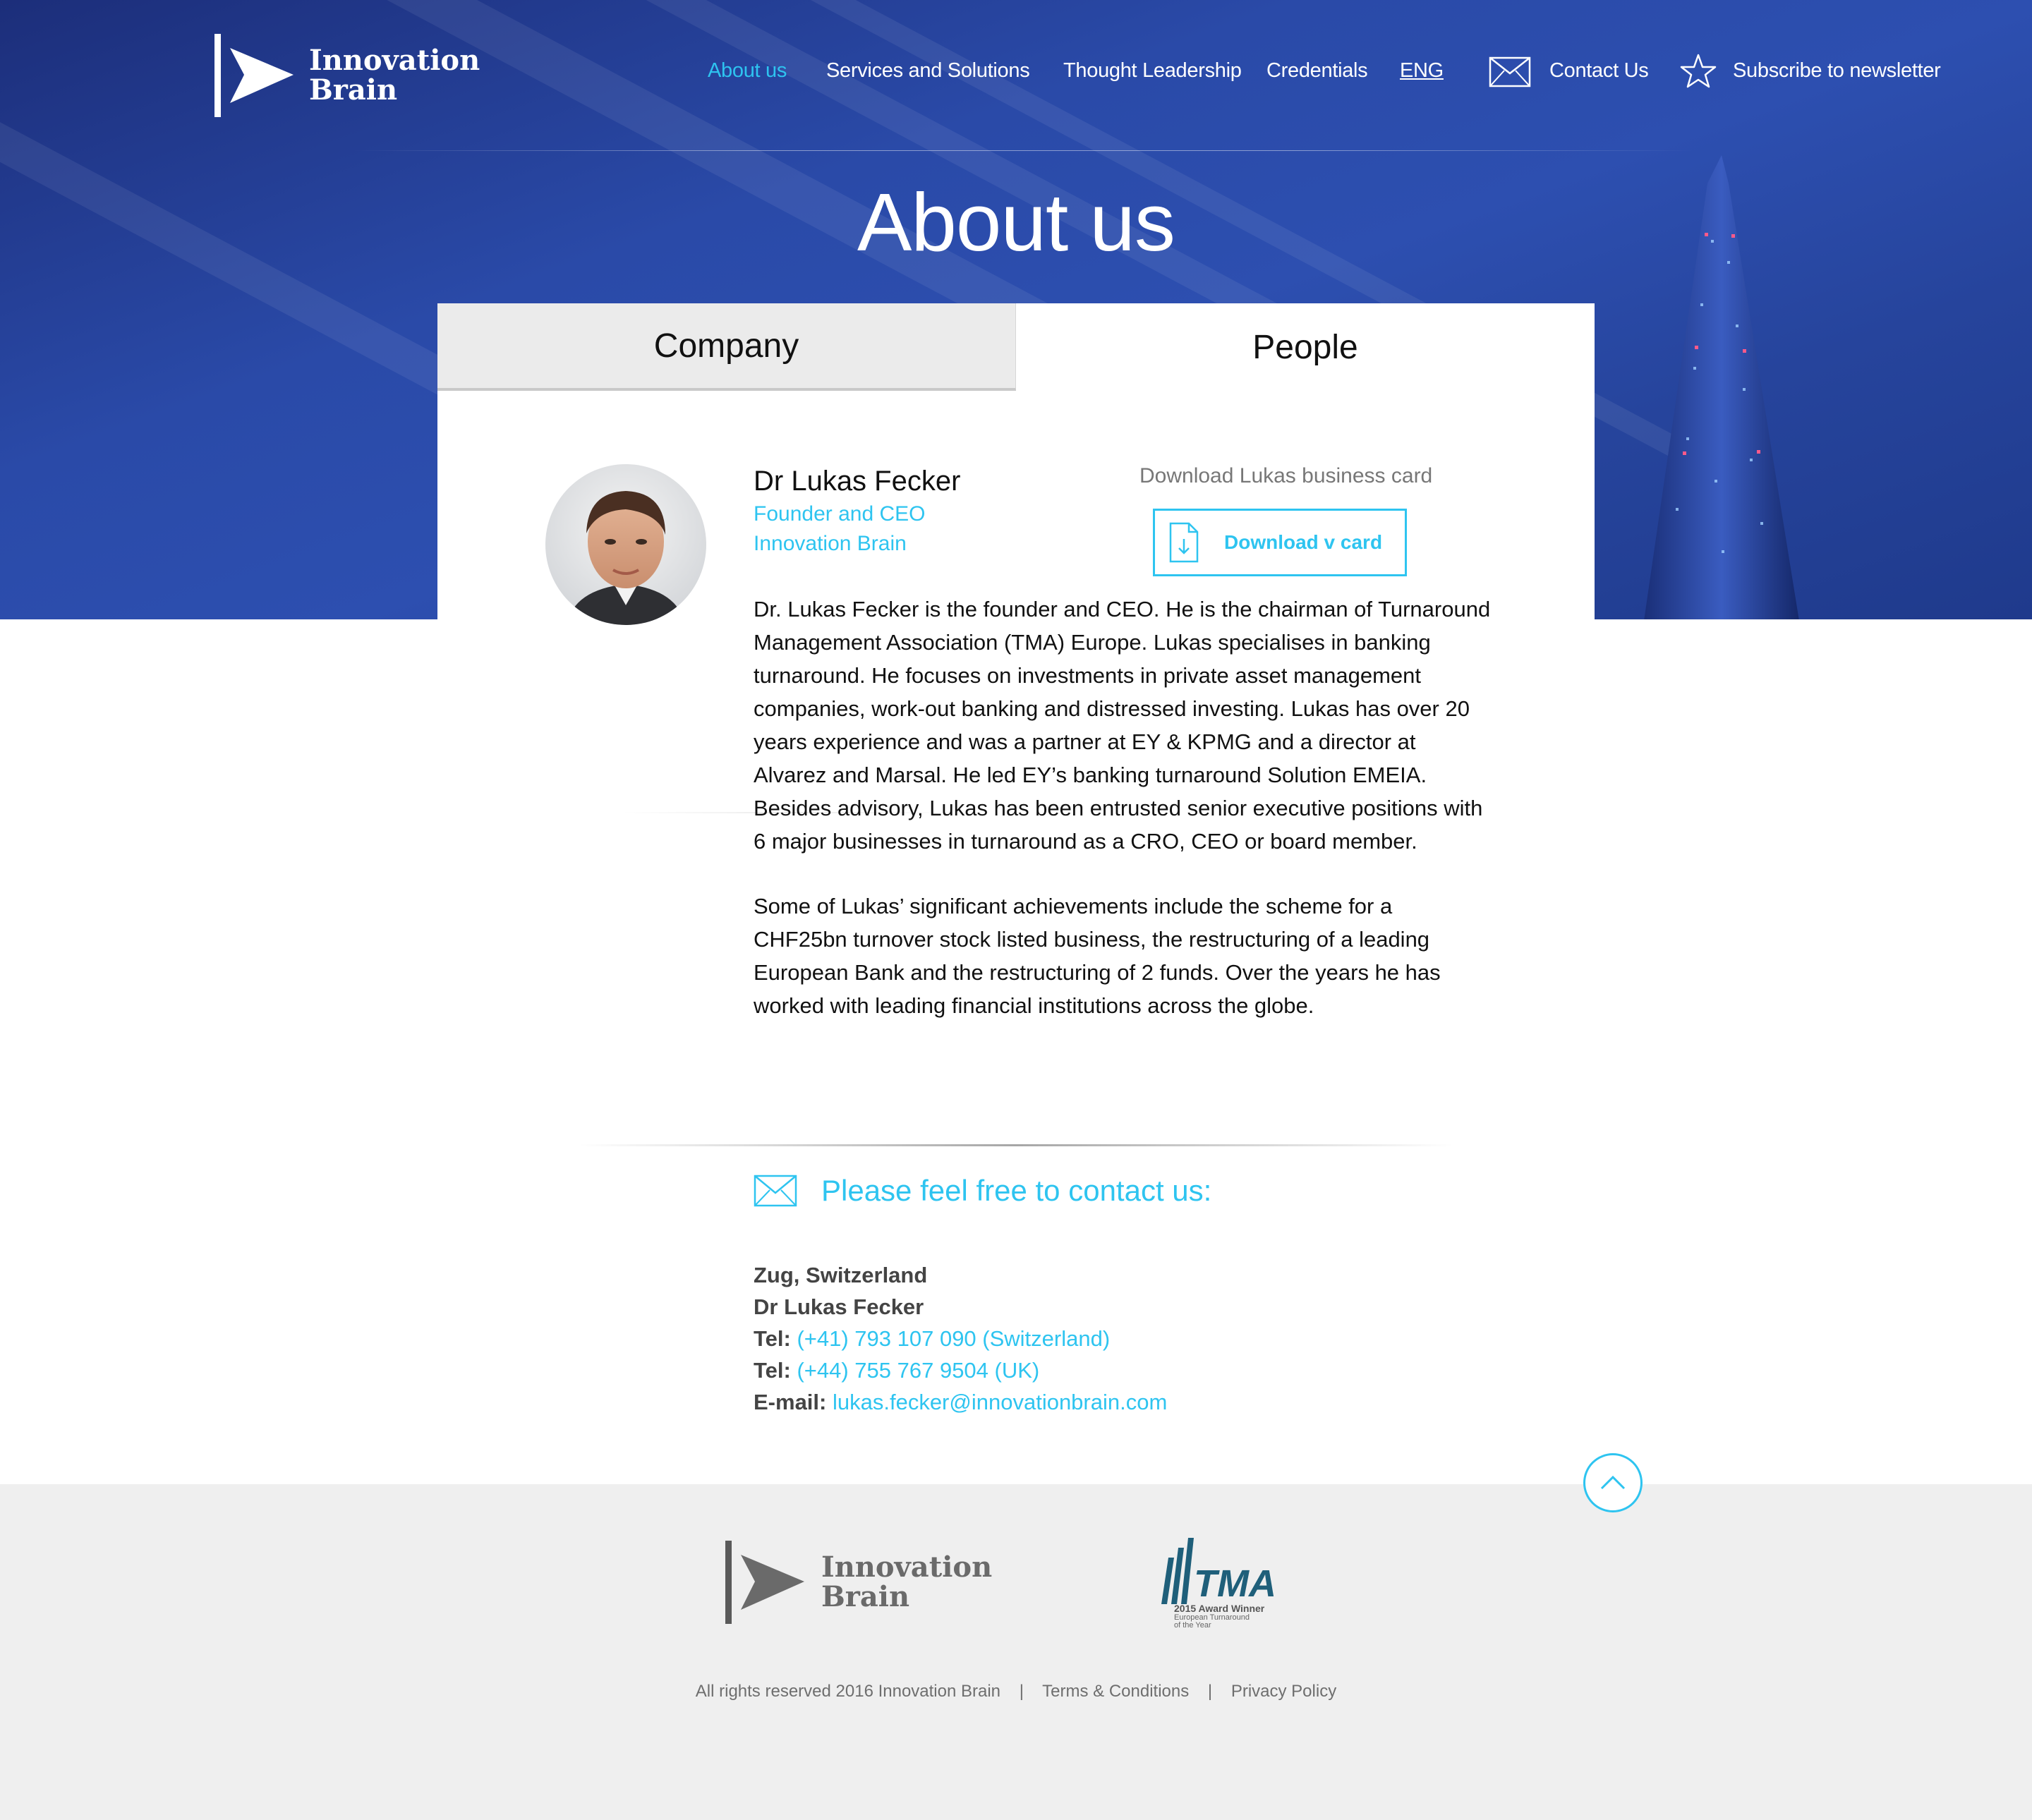 This screenshot has width=2032, height=1820. What do you see at coordinates (1016, 1145) in the screenshot?
I see `section-divider` at bounding box center [1016, 1145].